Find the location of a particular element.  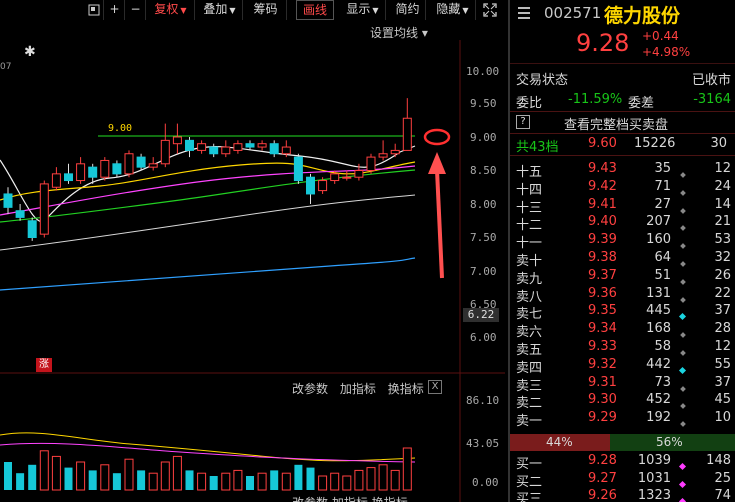

level-volume: 192 is located at coordinates (658, 418).